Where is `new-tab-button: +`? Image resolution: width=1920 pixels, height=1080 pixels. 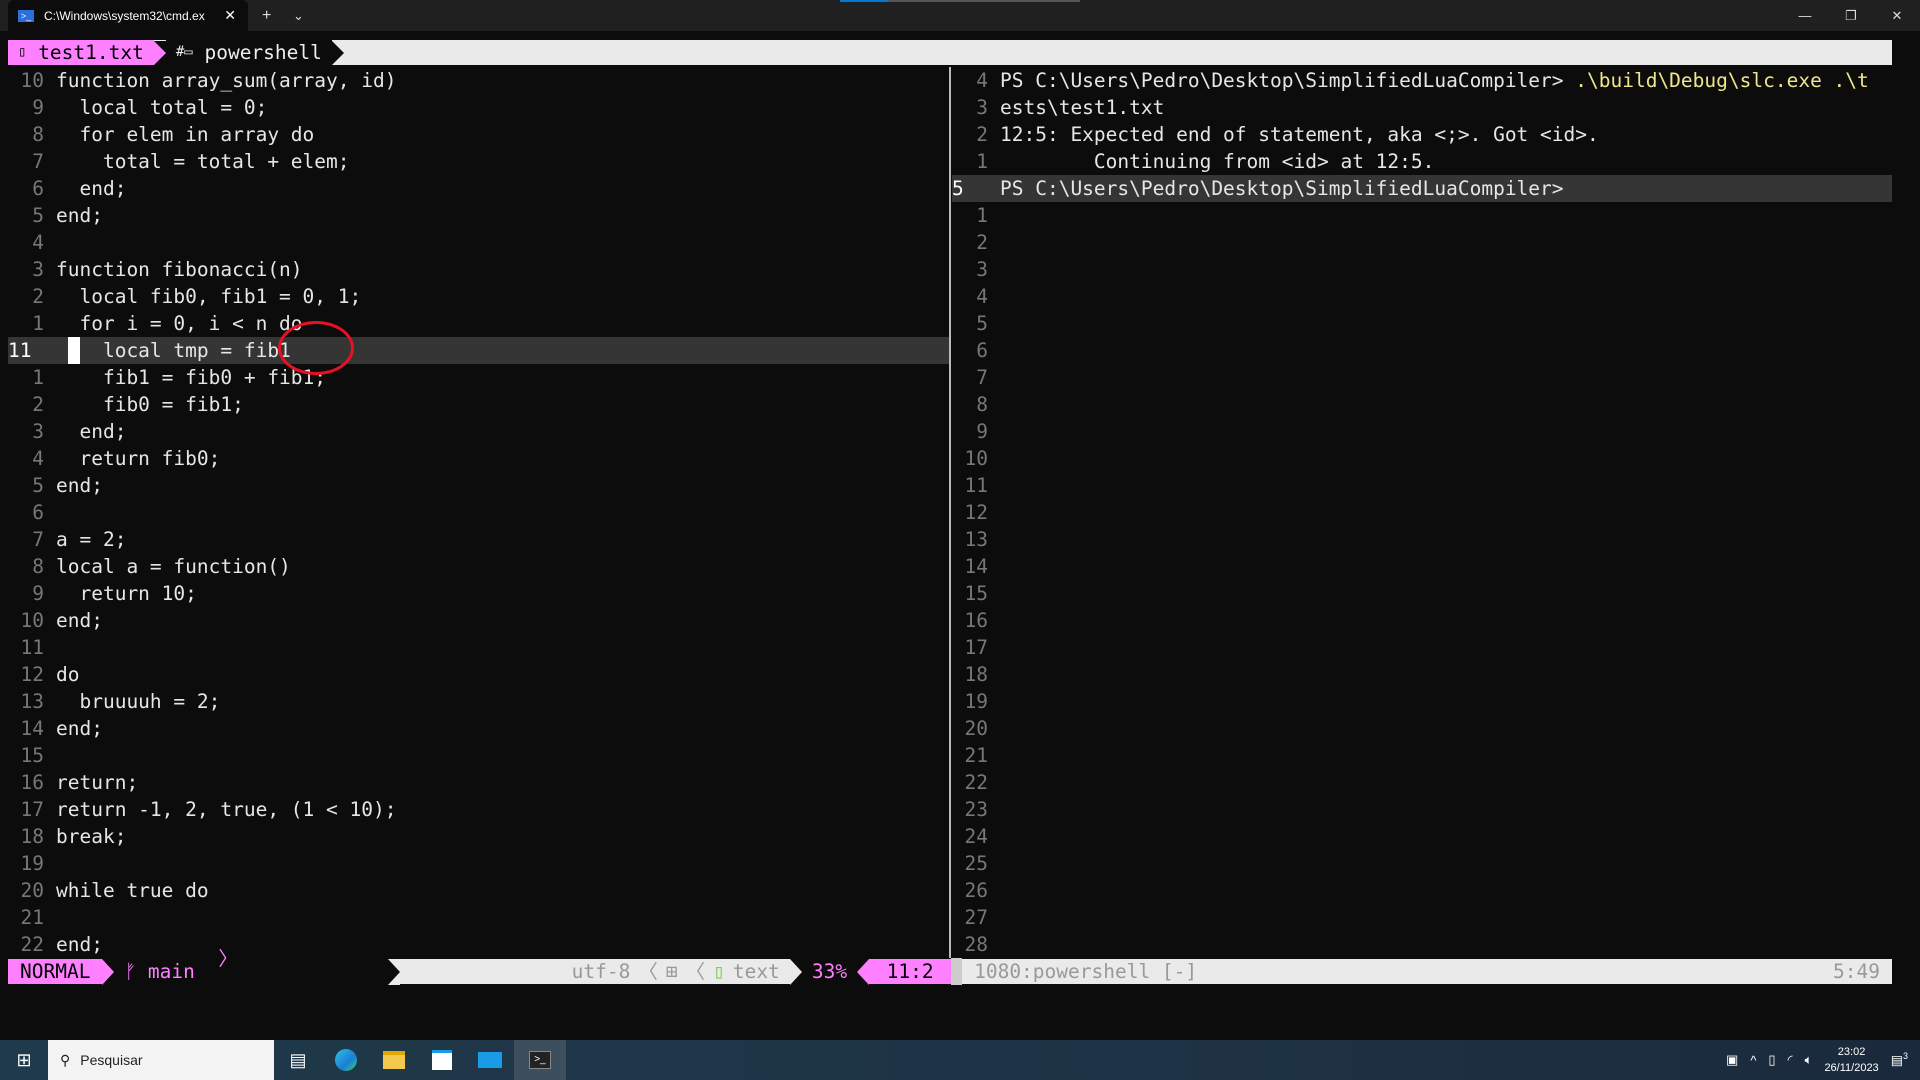
new-tab-button: + is located at coordinates (266, 15).